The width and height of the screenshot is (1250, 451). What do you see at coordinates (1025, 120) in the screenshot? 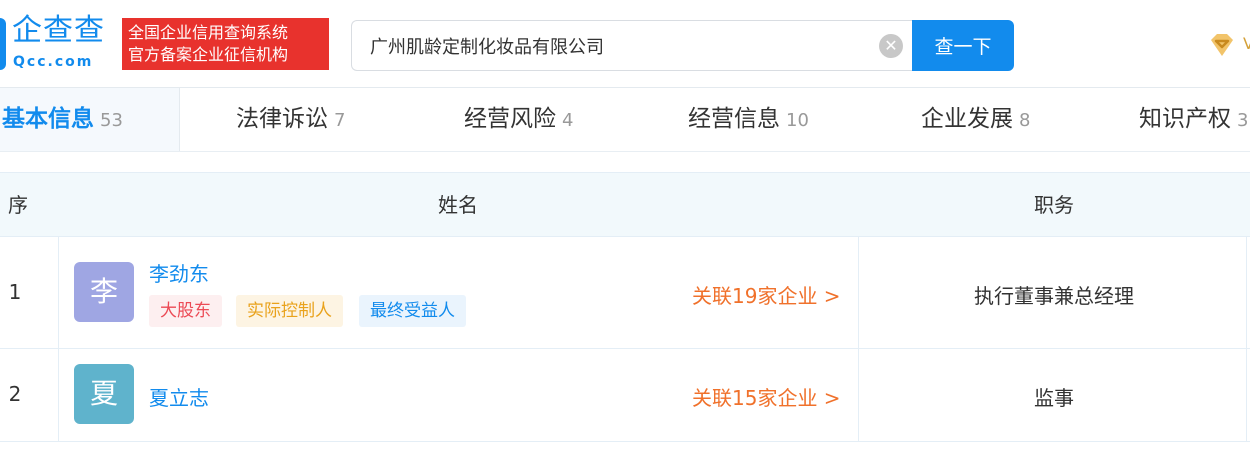
I see `tab-count: 8` at bounding box center [1025, 120].